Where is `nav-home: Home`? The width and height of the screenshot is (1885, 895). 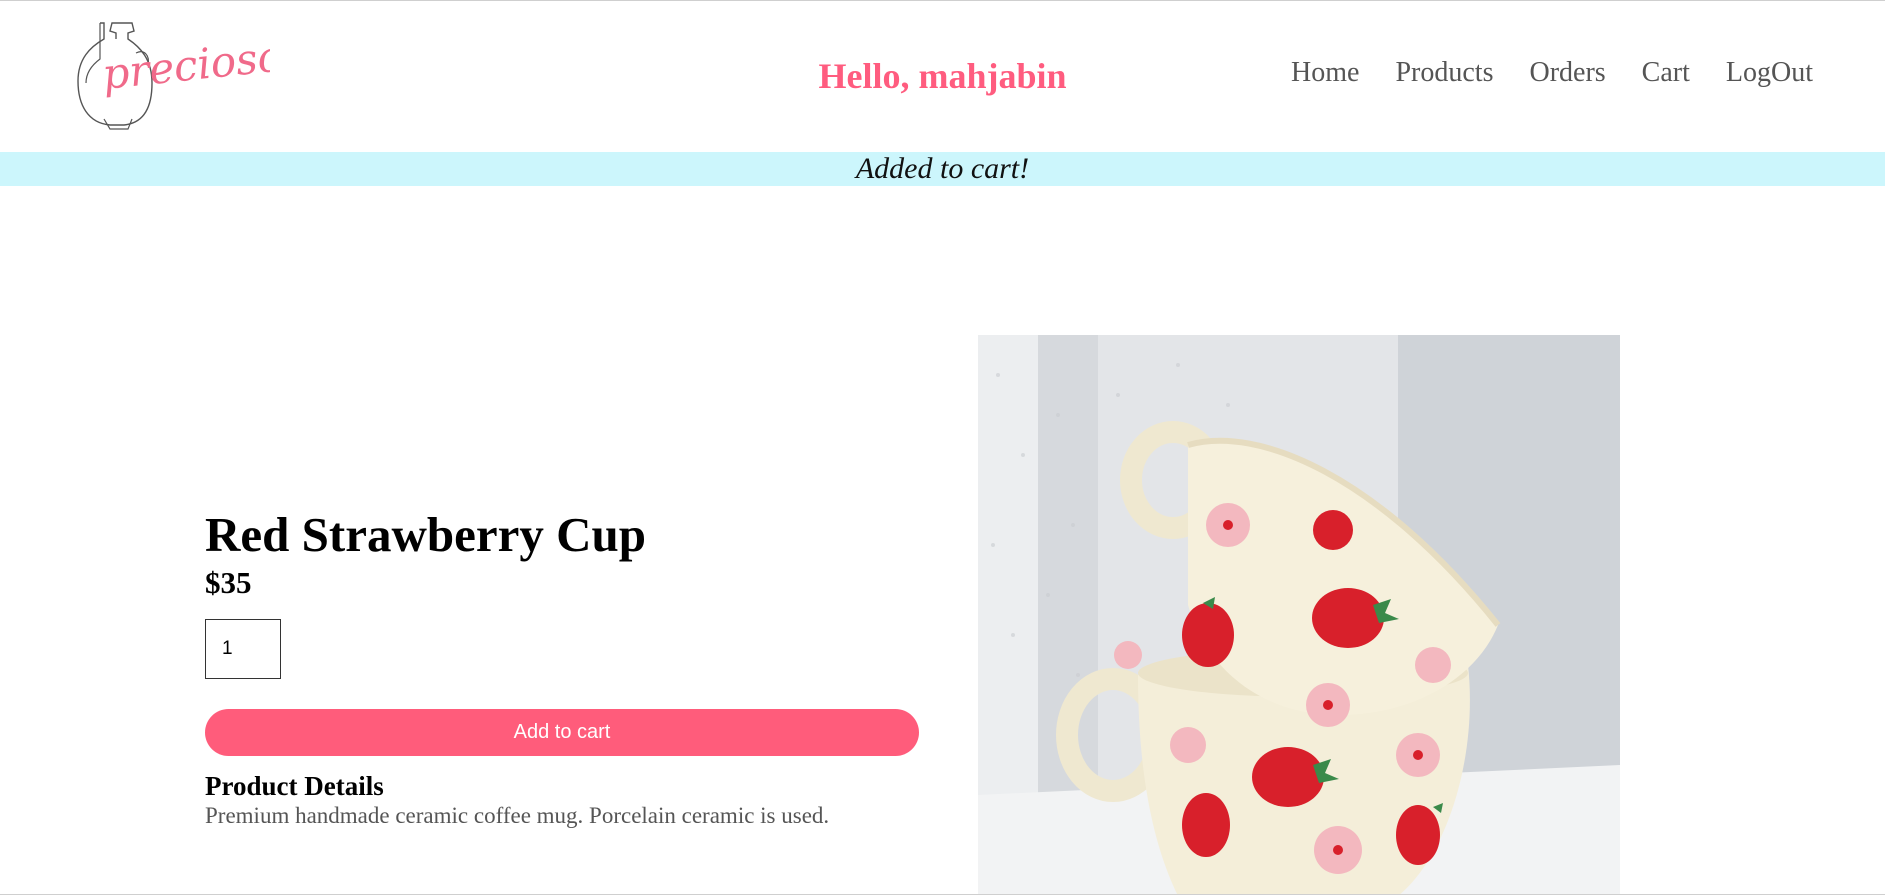 nav-home: Home is located at coordinates (1325, 73).